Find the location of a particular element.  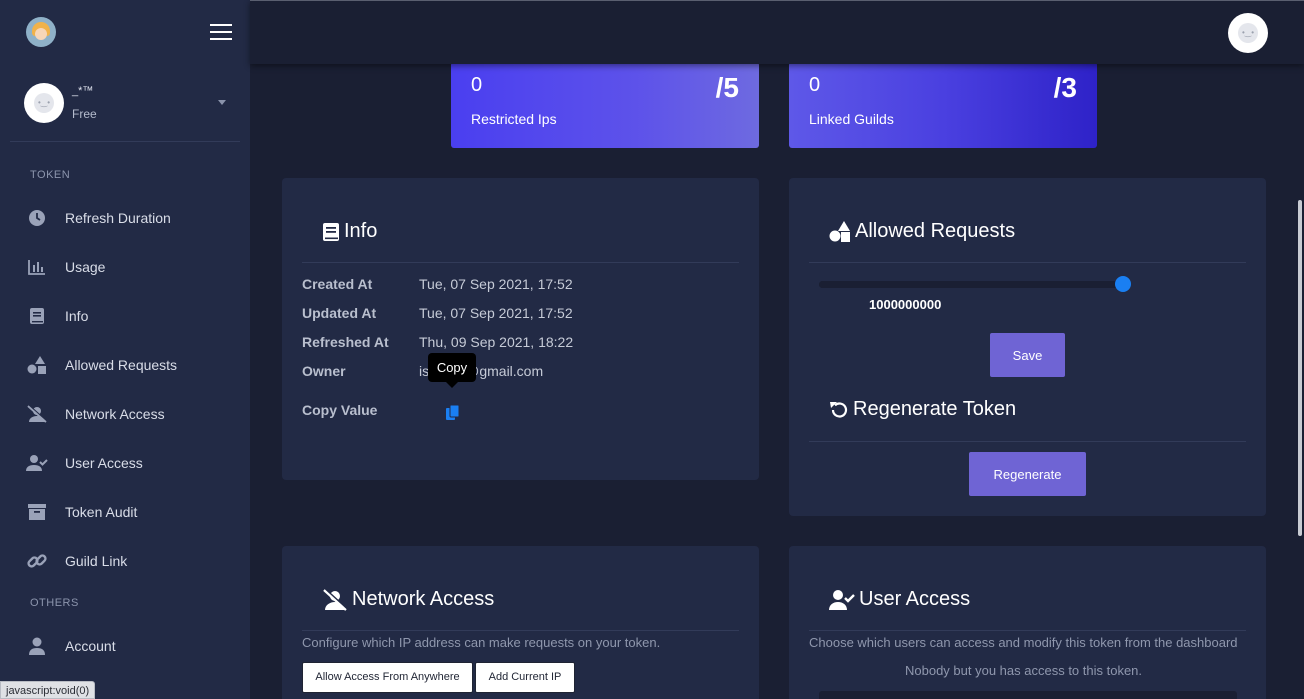

allow-access-anywhere-button: Allow Access From Anywhere is located at coordinates (387, 677).